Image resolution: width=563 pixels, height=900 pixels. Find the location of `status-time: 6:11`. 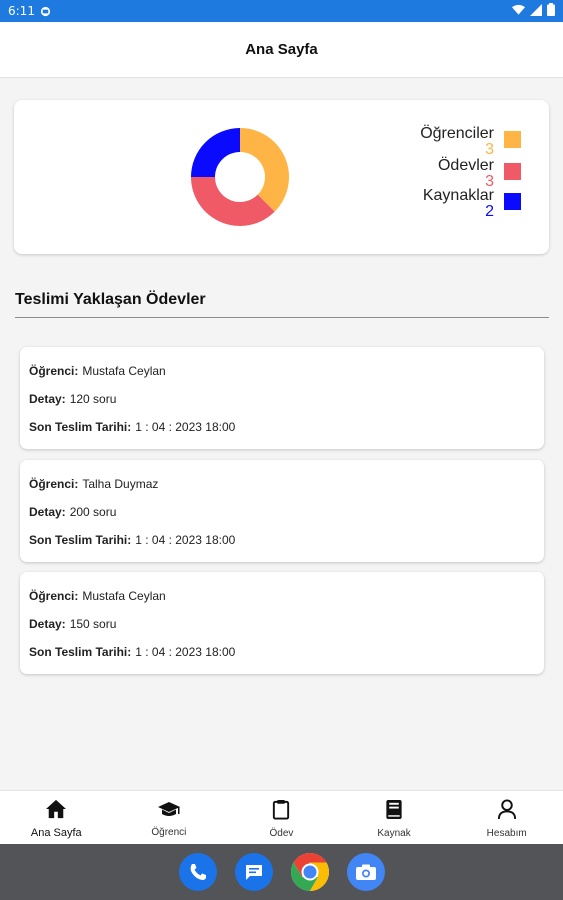

status-time: 6:11 is located at coordinates (21, 11).